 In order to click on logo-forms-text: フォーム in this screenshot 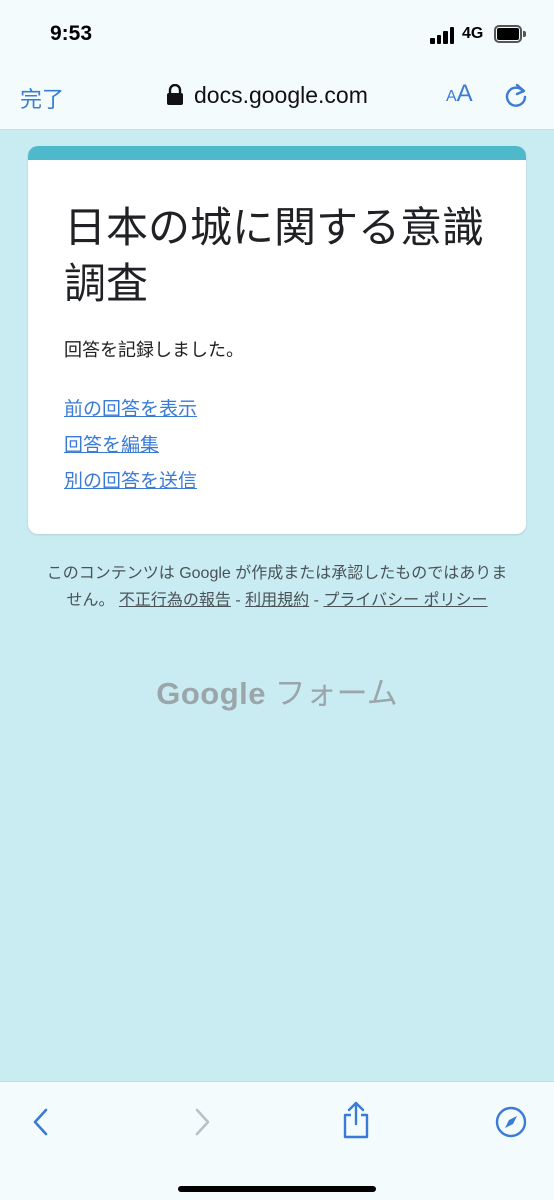, I will do `click(336, 693)`.